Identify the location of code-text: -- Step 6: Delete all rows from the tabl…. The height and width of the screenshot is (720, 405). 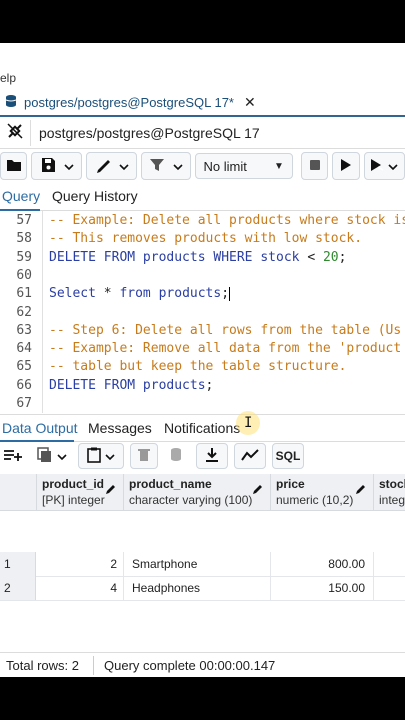
(225, 330).